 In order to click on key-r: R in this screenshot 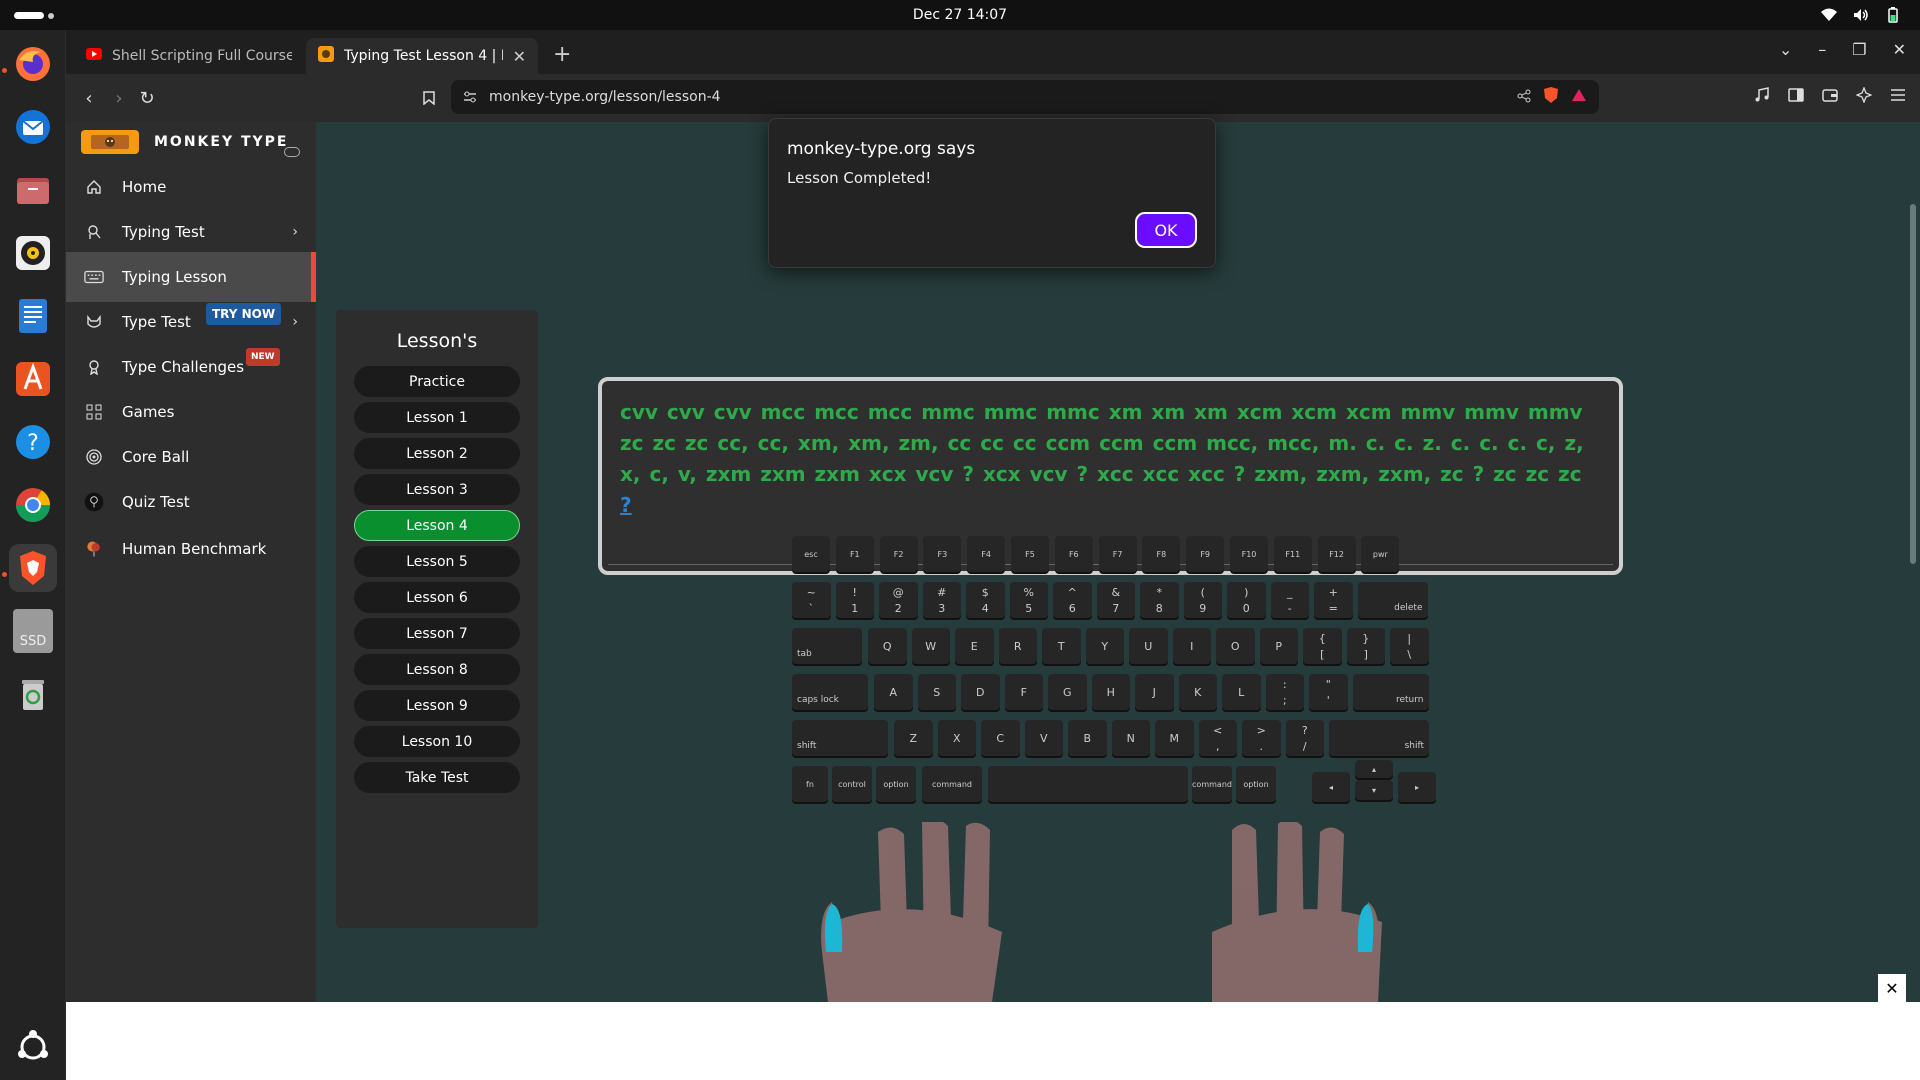, I will do `click(1017, 646)`.